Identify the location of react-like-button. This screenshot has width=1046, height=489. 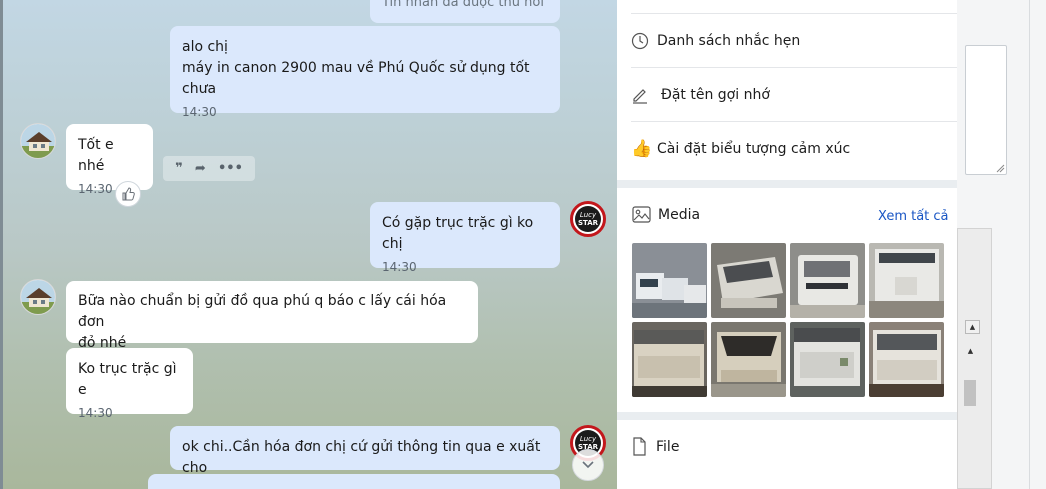
(128, 194).